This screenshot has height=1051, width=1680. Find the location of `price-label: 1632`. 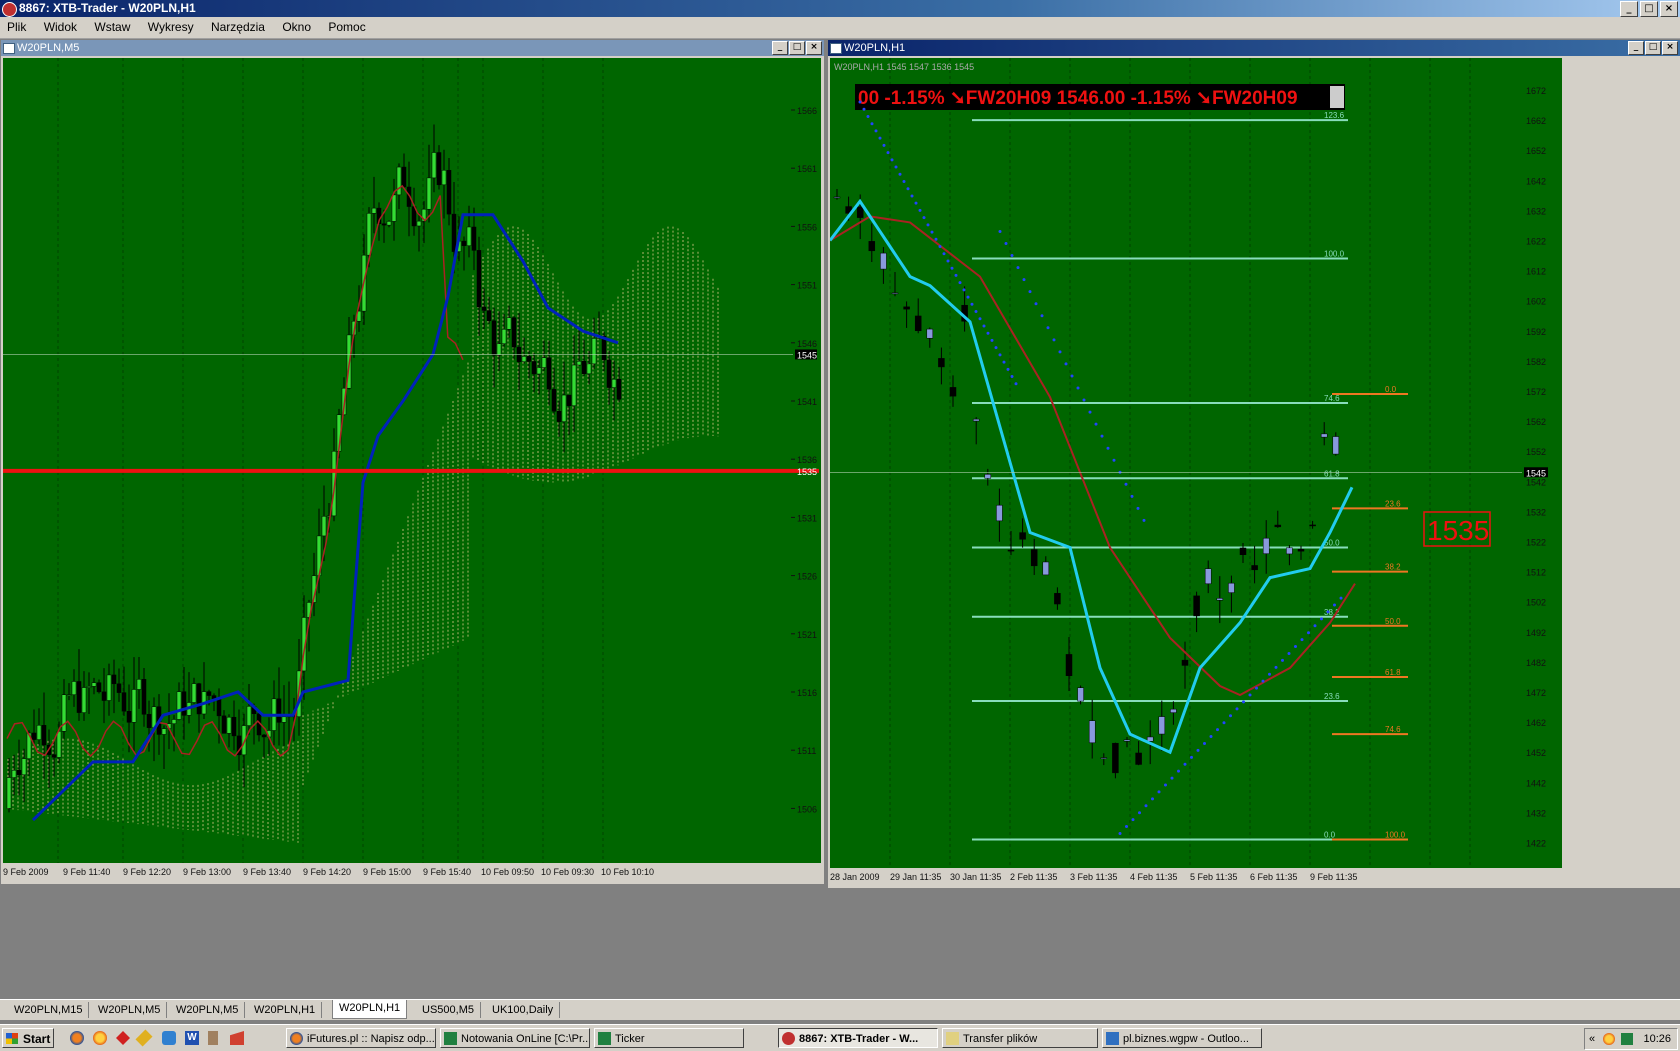

price-label: 1632 is located at coordinates (1536, 211).